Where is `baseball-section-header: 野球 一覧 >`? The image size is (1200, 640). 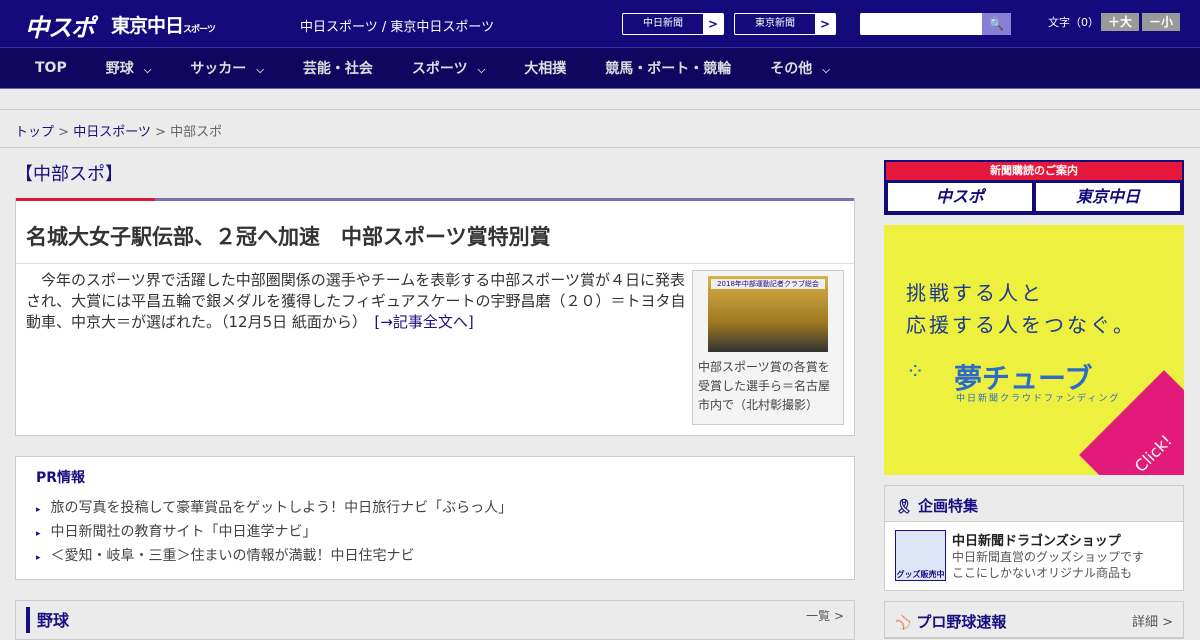
baseball-section-header: 野球 一覧 > is located at coordinates (435, 620).